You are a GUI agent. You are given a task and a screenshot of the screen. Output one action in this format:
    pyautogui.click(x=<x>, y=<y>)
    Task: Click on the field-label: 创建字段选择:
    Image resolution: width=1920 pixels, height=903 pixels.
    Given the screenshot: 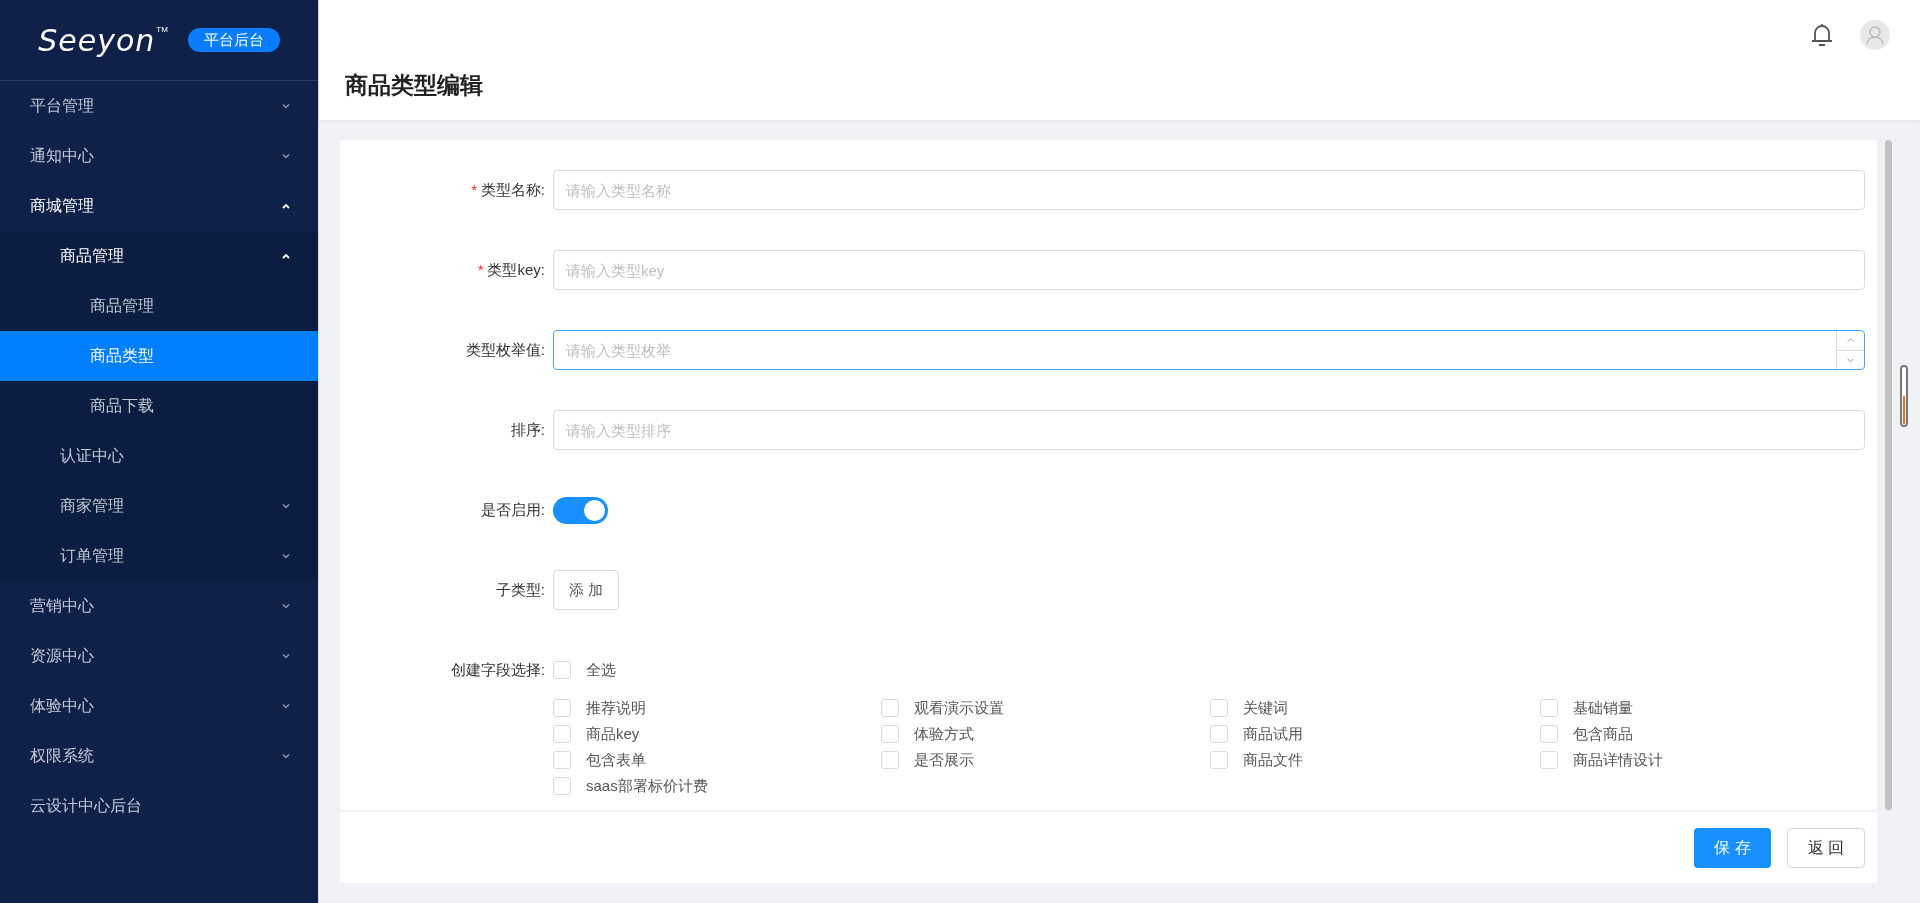 What is the action you would take?
    pyautogui.click(x=497, y=669)
    